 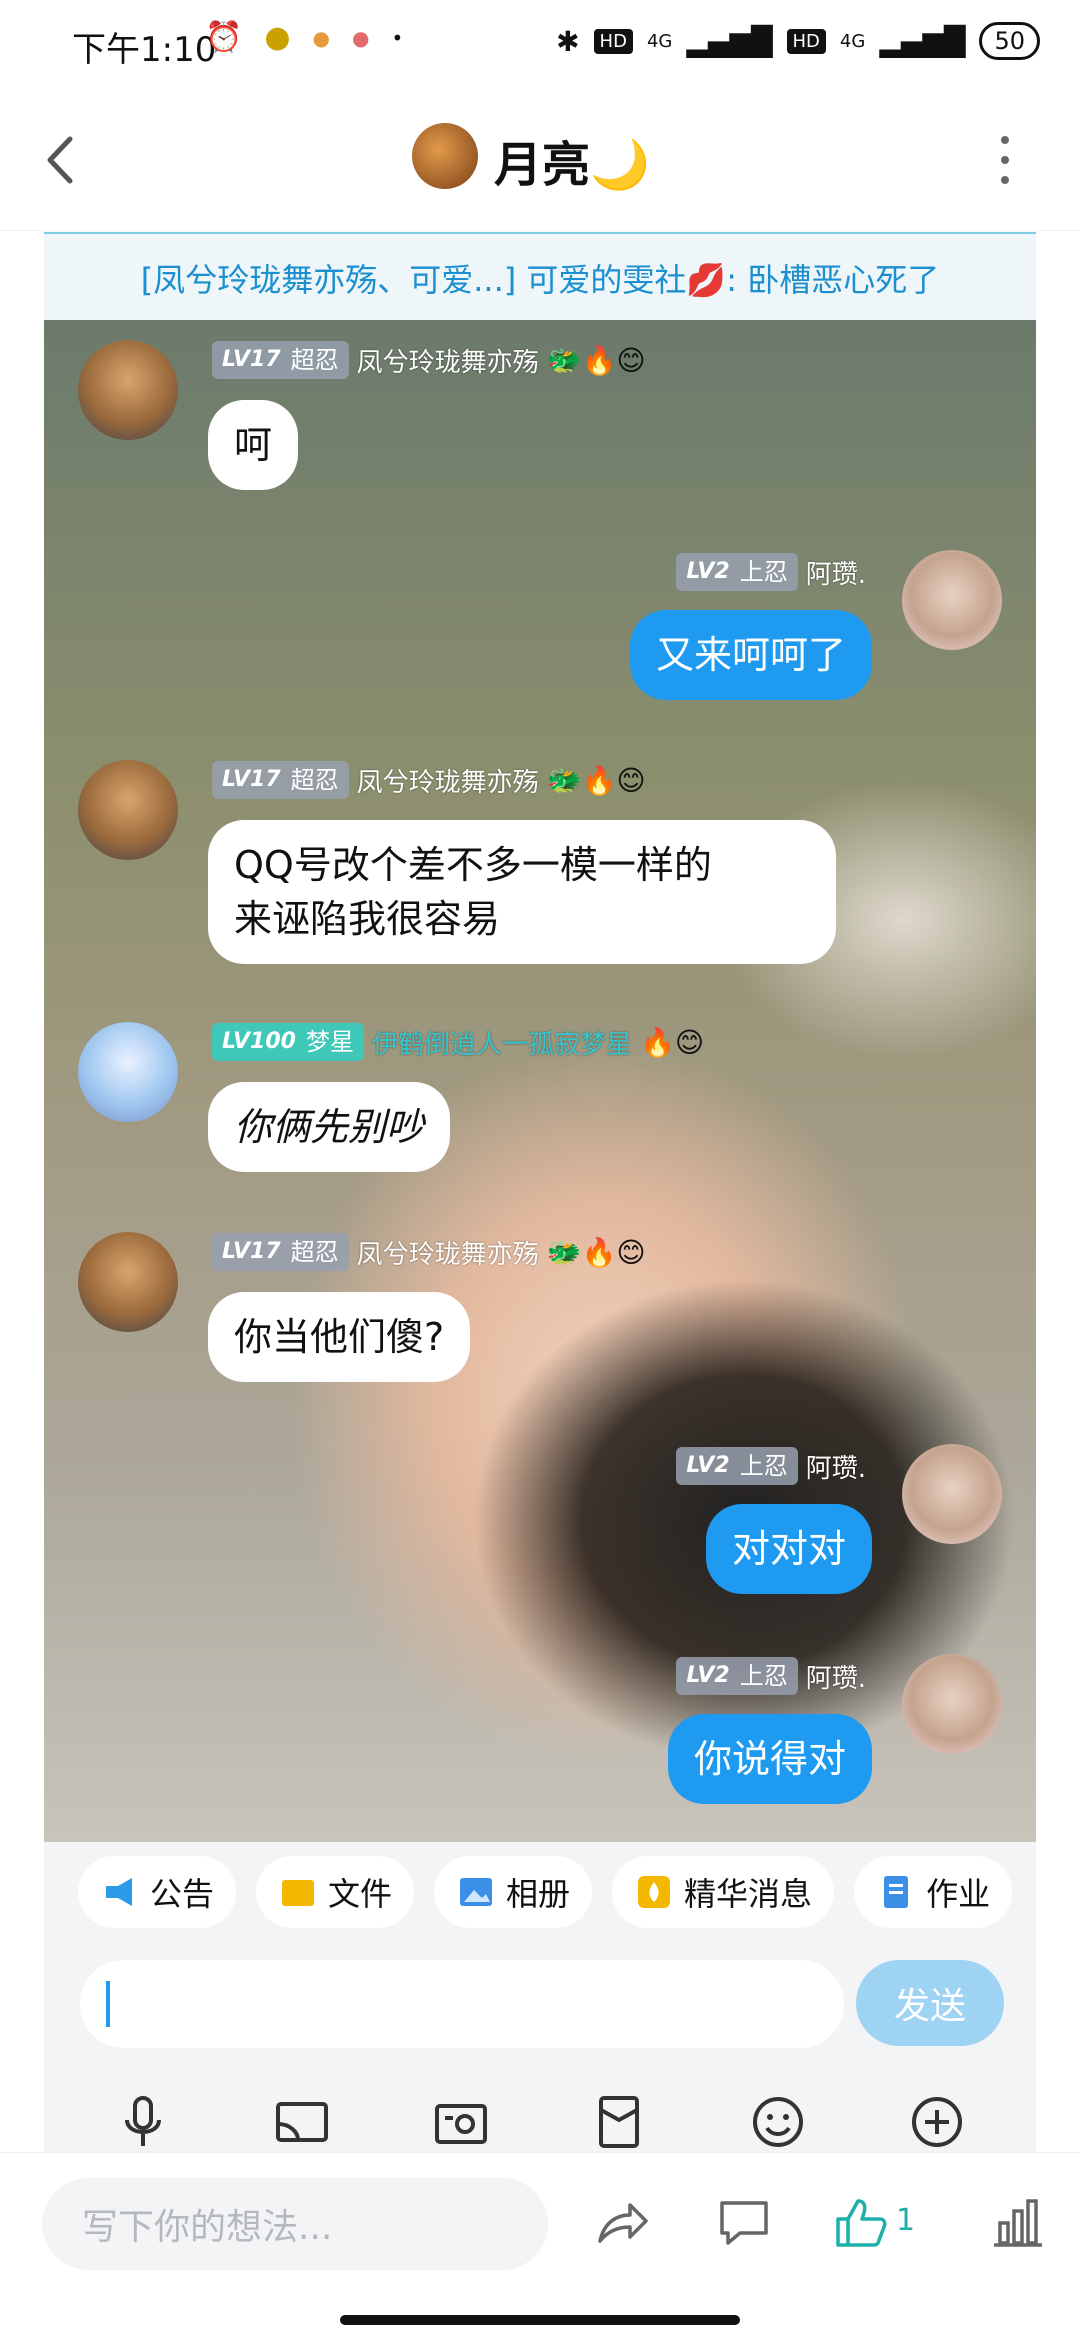 I want to click on stats-icon, so click(x=1018, y=2223).